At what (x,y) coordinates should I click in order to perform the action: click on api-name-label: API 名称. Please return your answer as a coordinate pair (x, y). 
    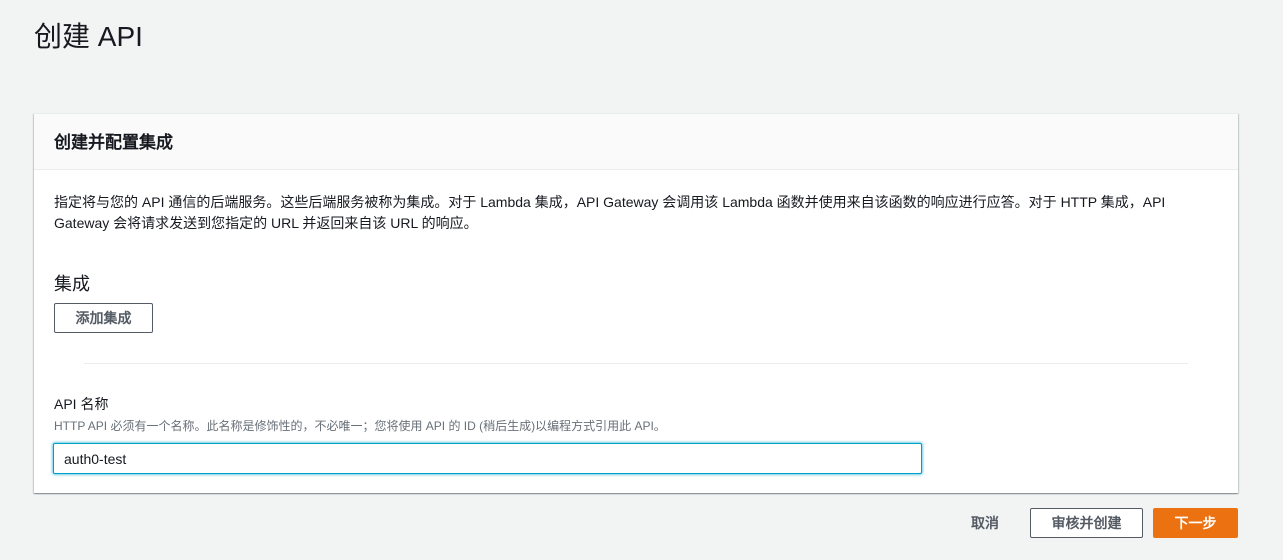
    Looking at the image, I should click on (81, 404).